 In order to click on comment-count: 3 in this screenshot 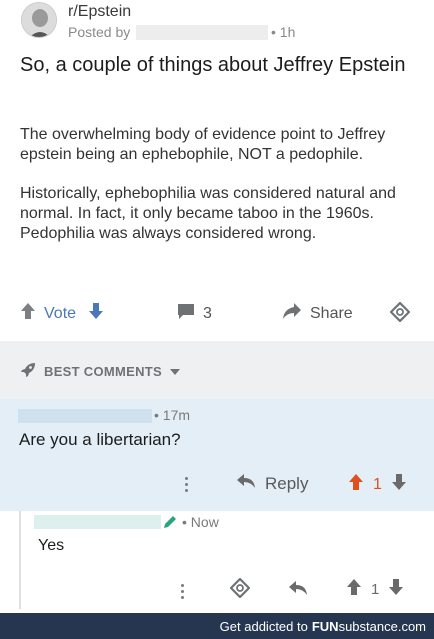, I will do `click(207, 313)`.